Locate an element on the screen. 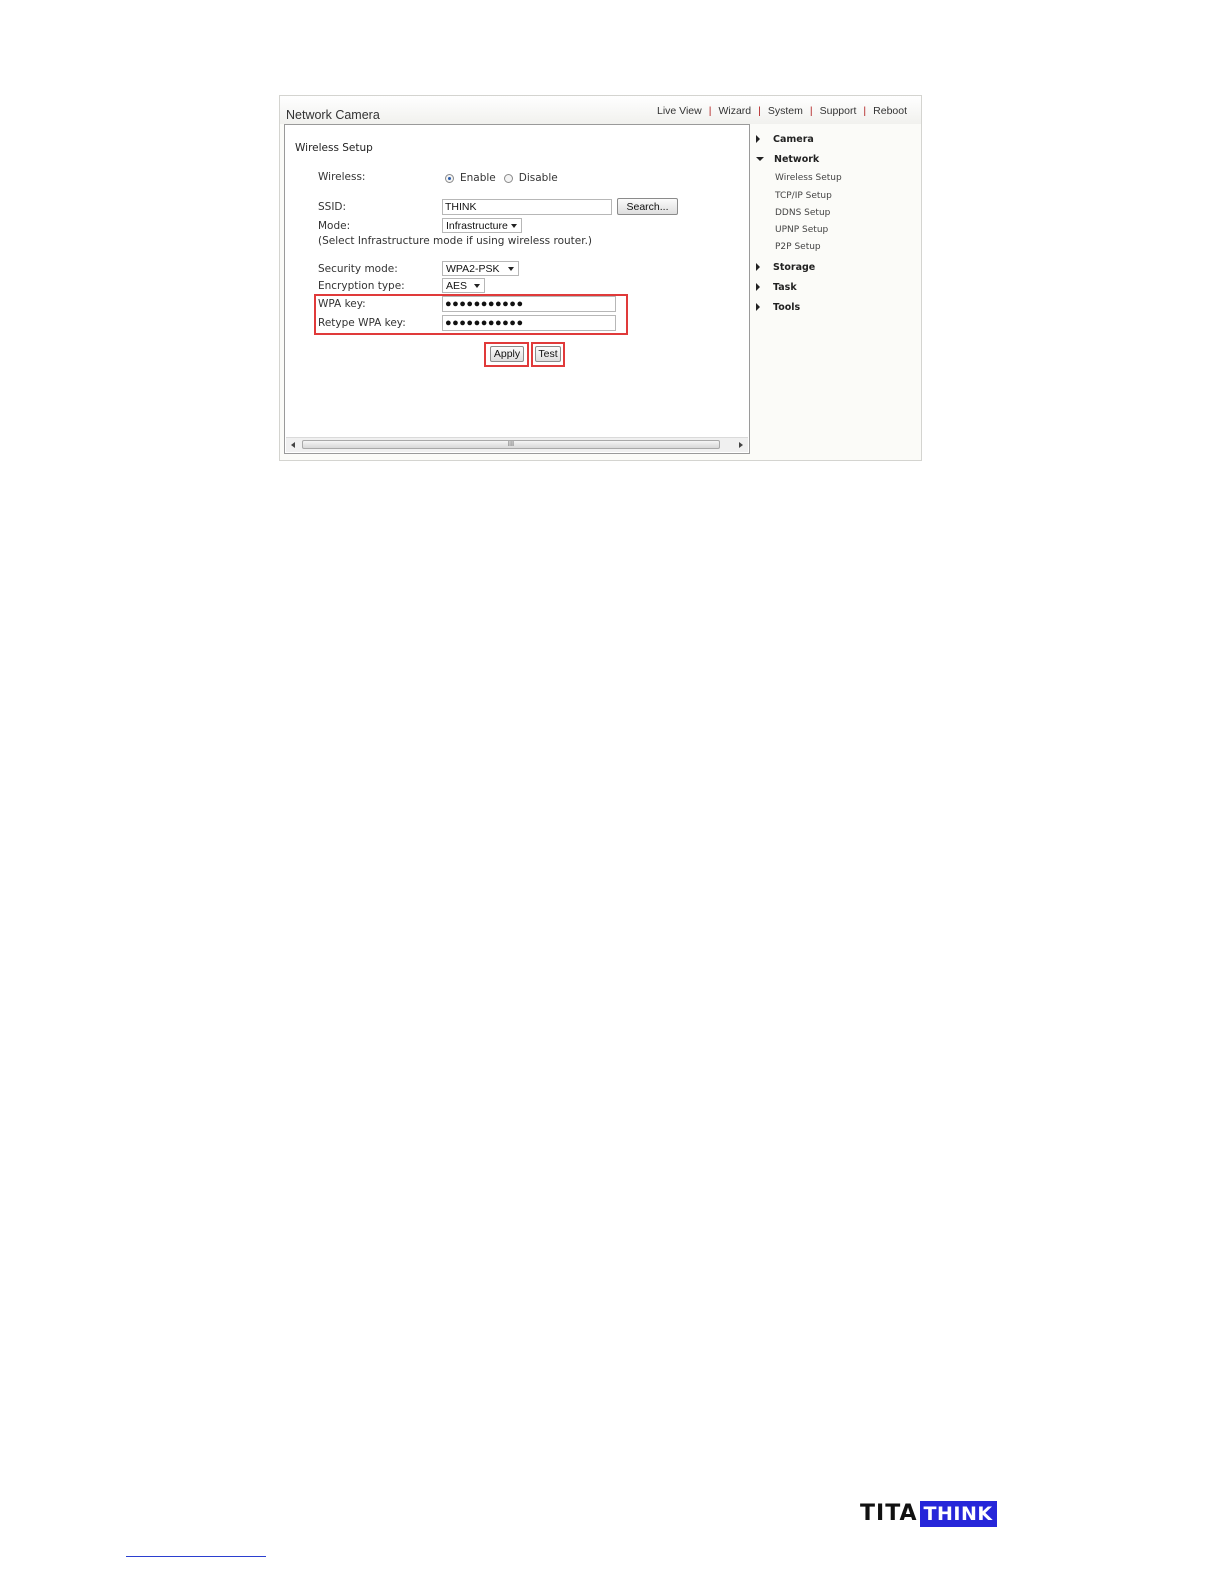  wpa-key-label: WPA key: is located at coordinates (342, 304).